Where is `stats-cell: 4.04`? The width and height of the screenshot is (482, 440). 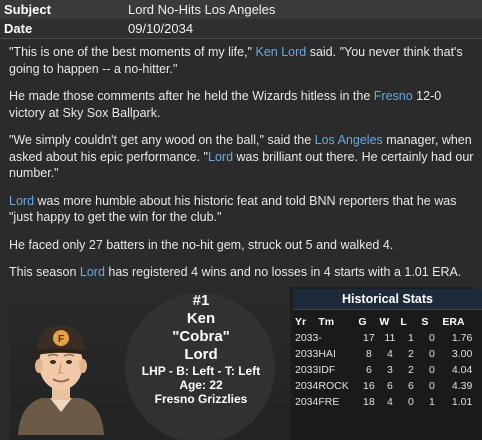 stats-cell: 4.04 is located at coordinates (462, 370).